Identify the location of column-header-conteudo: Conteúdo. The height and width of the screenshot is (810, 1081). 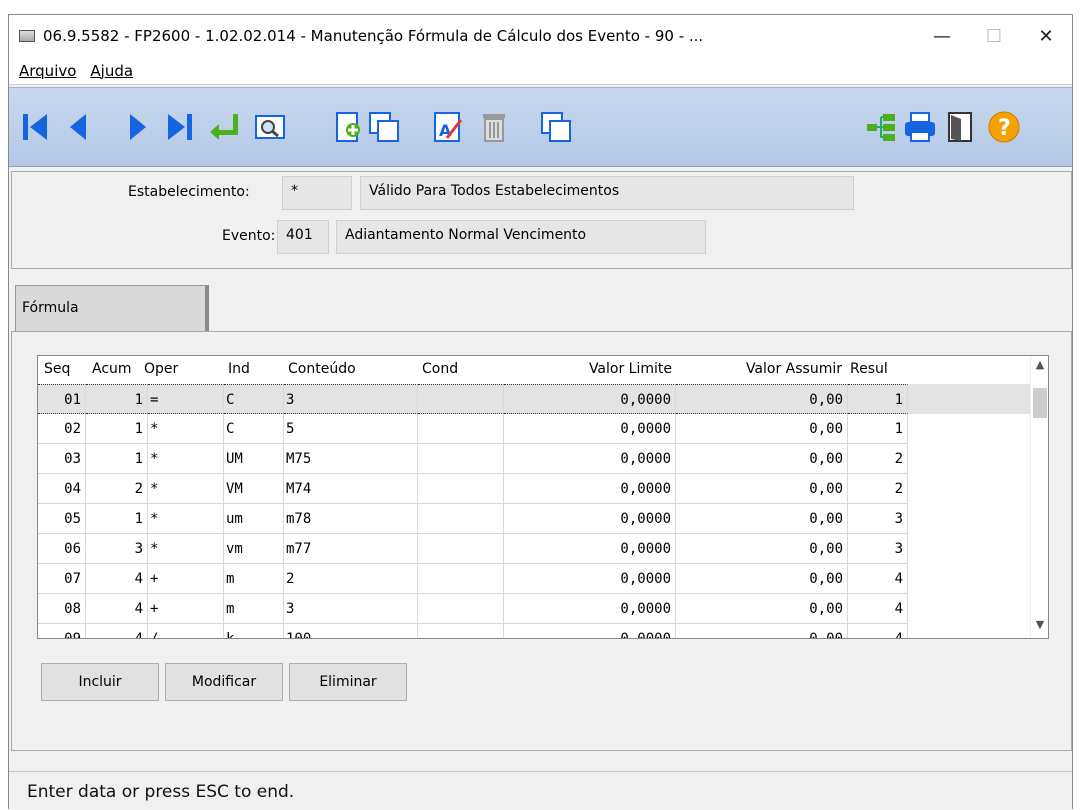
(346, 369).